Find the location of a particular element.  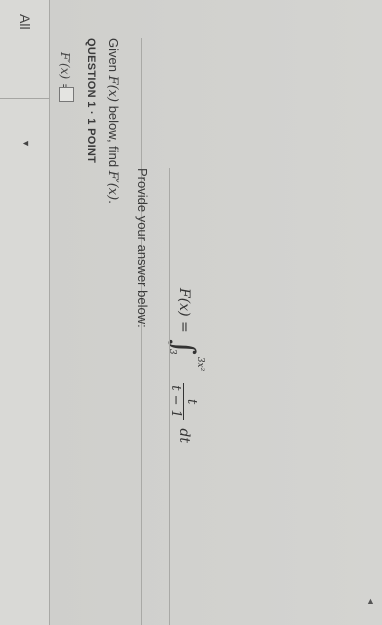

filter-dropdown-label: All is located at coordinates (25, 22).